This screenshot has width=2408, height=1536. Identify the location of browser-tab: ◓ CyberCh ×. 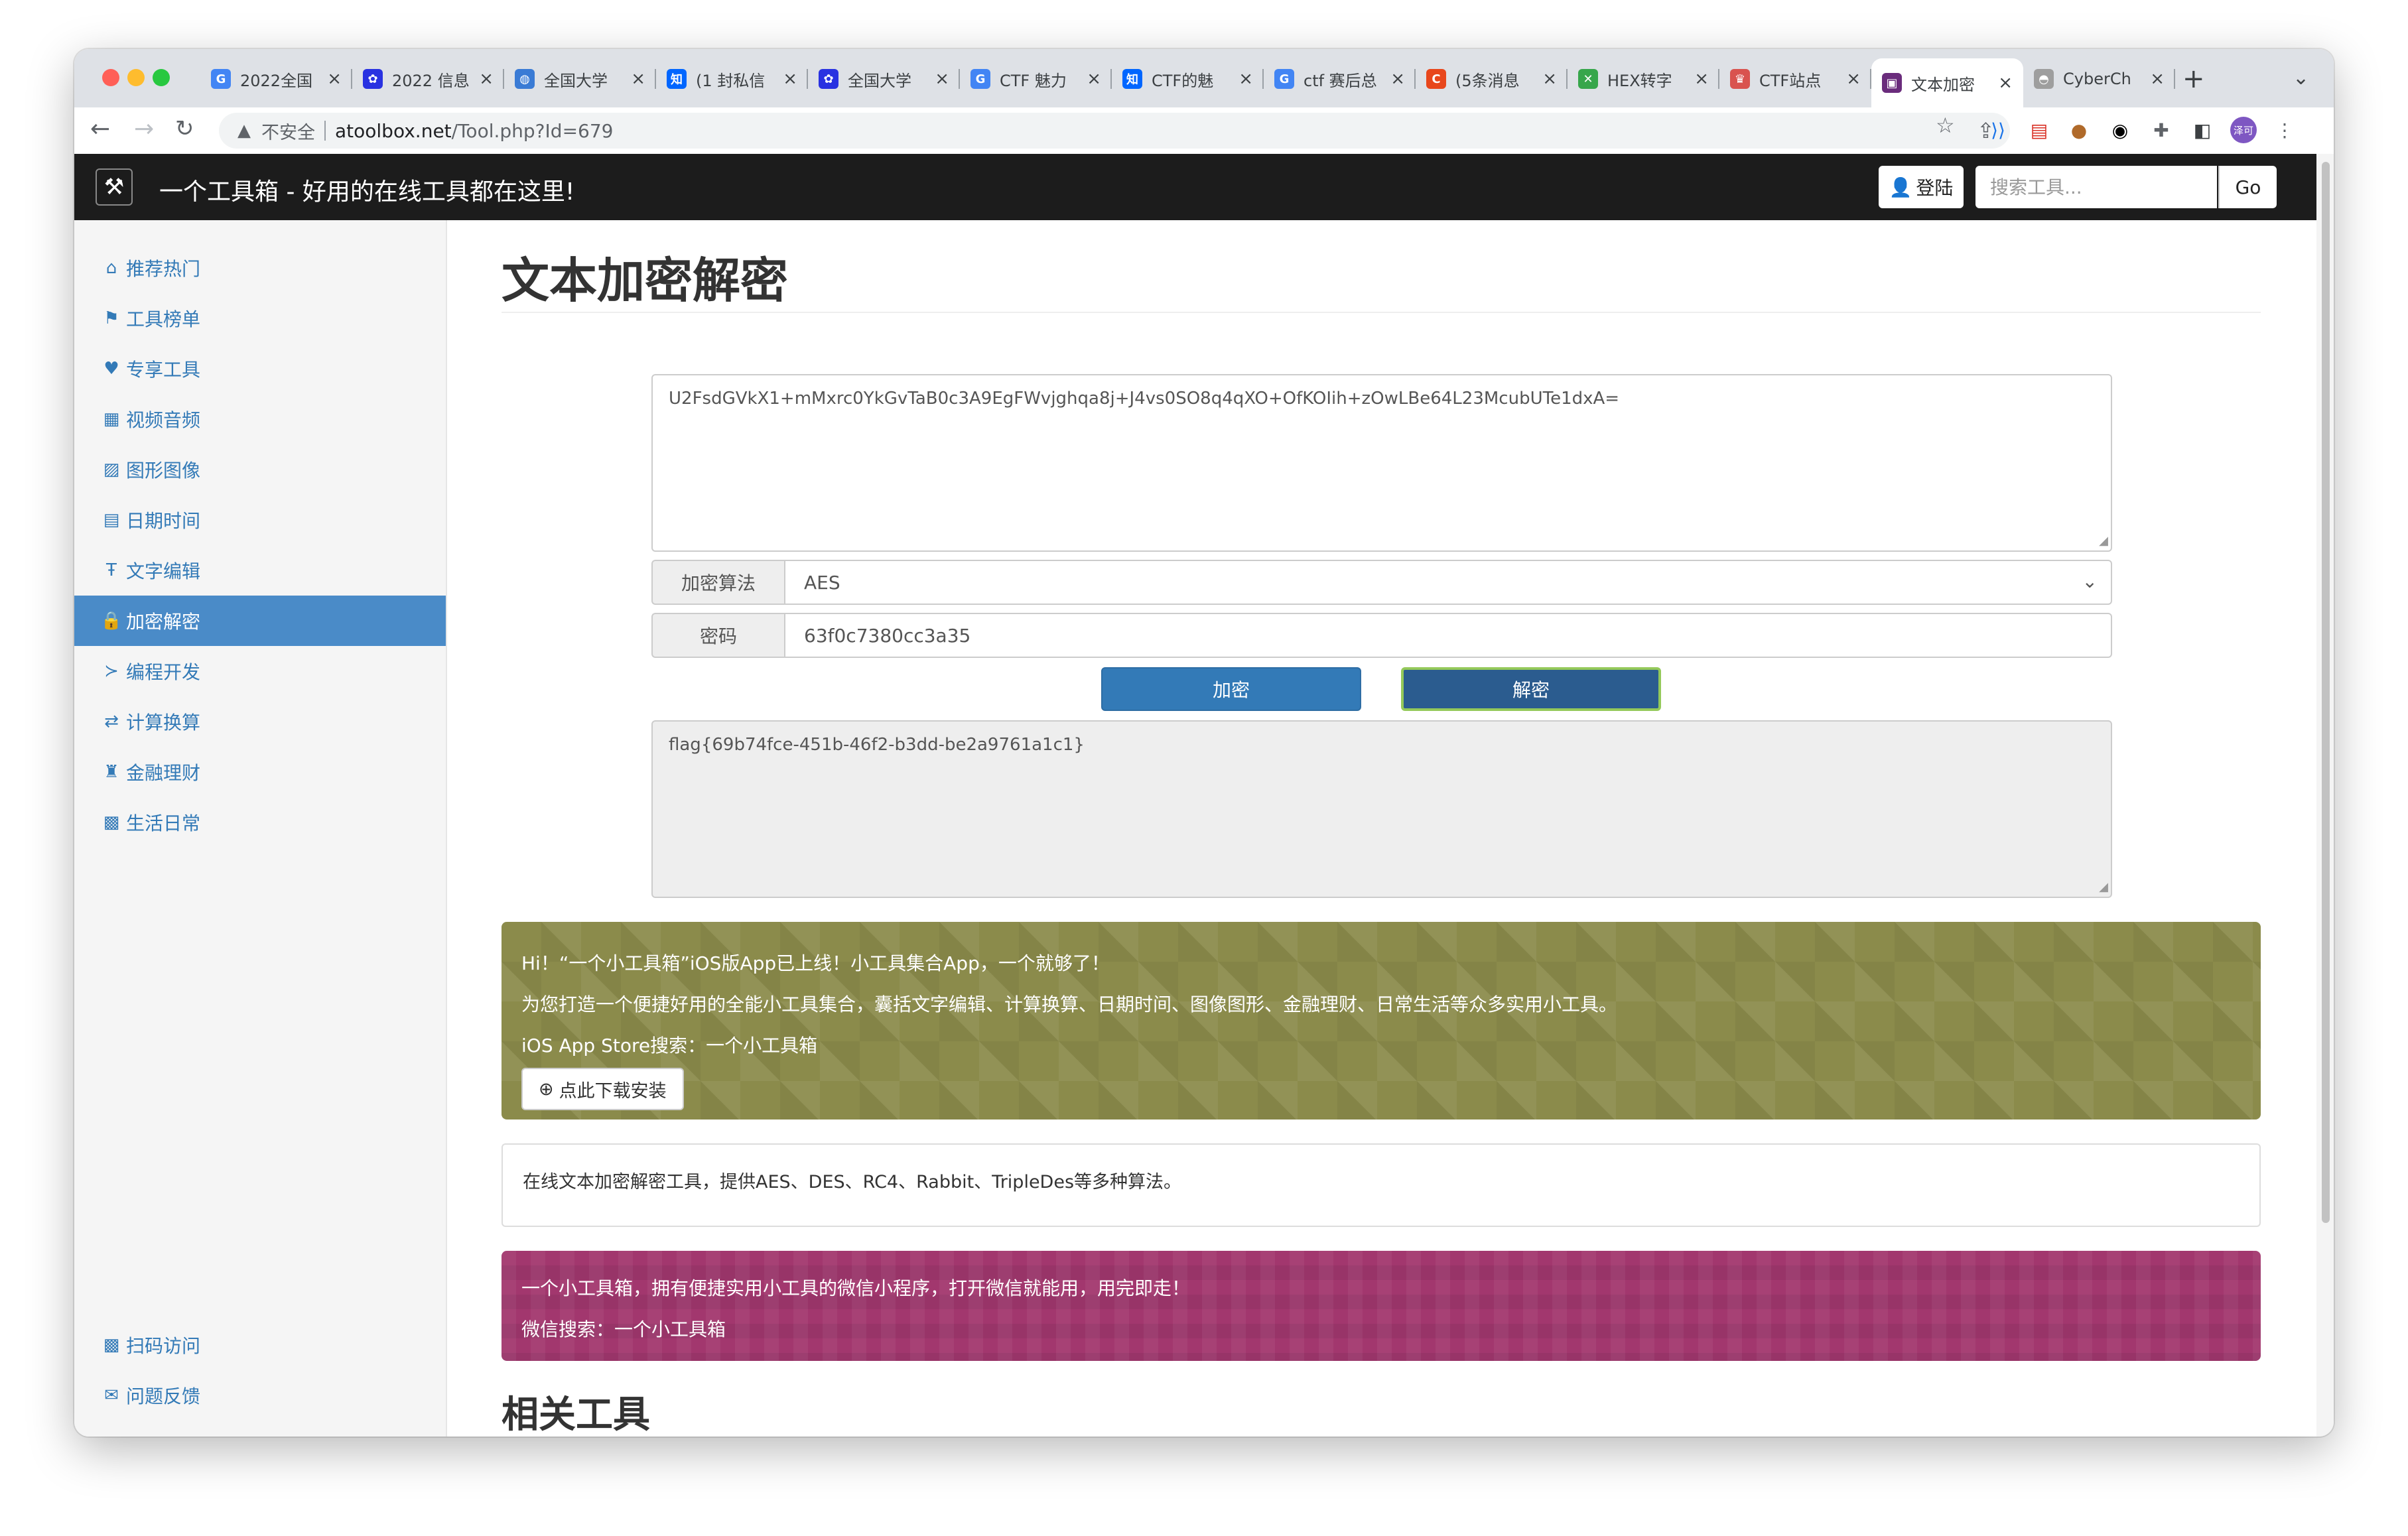
(2099, 78).